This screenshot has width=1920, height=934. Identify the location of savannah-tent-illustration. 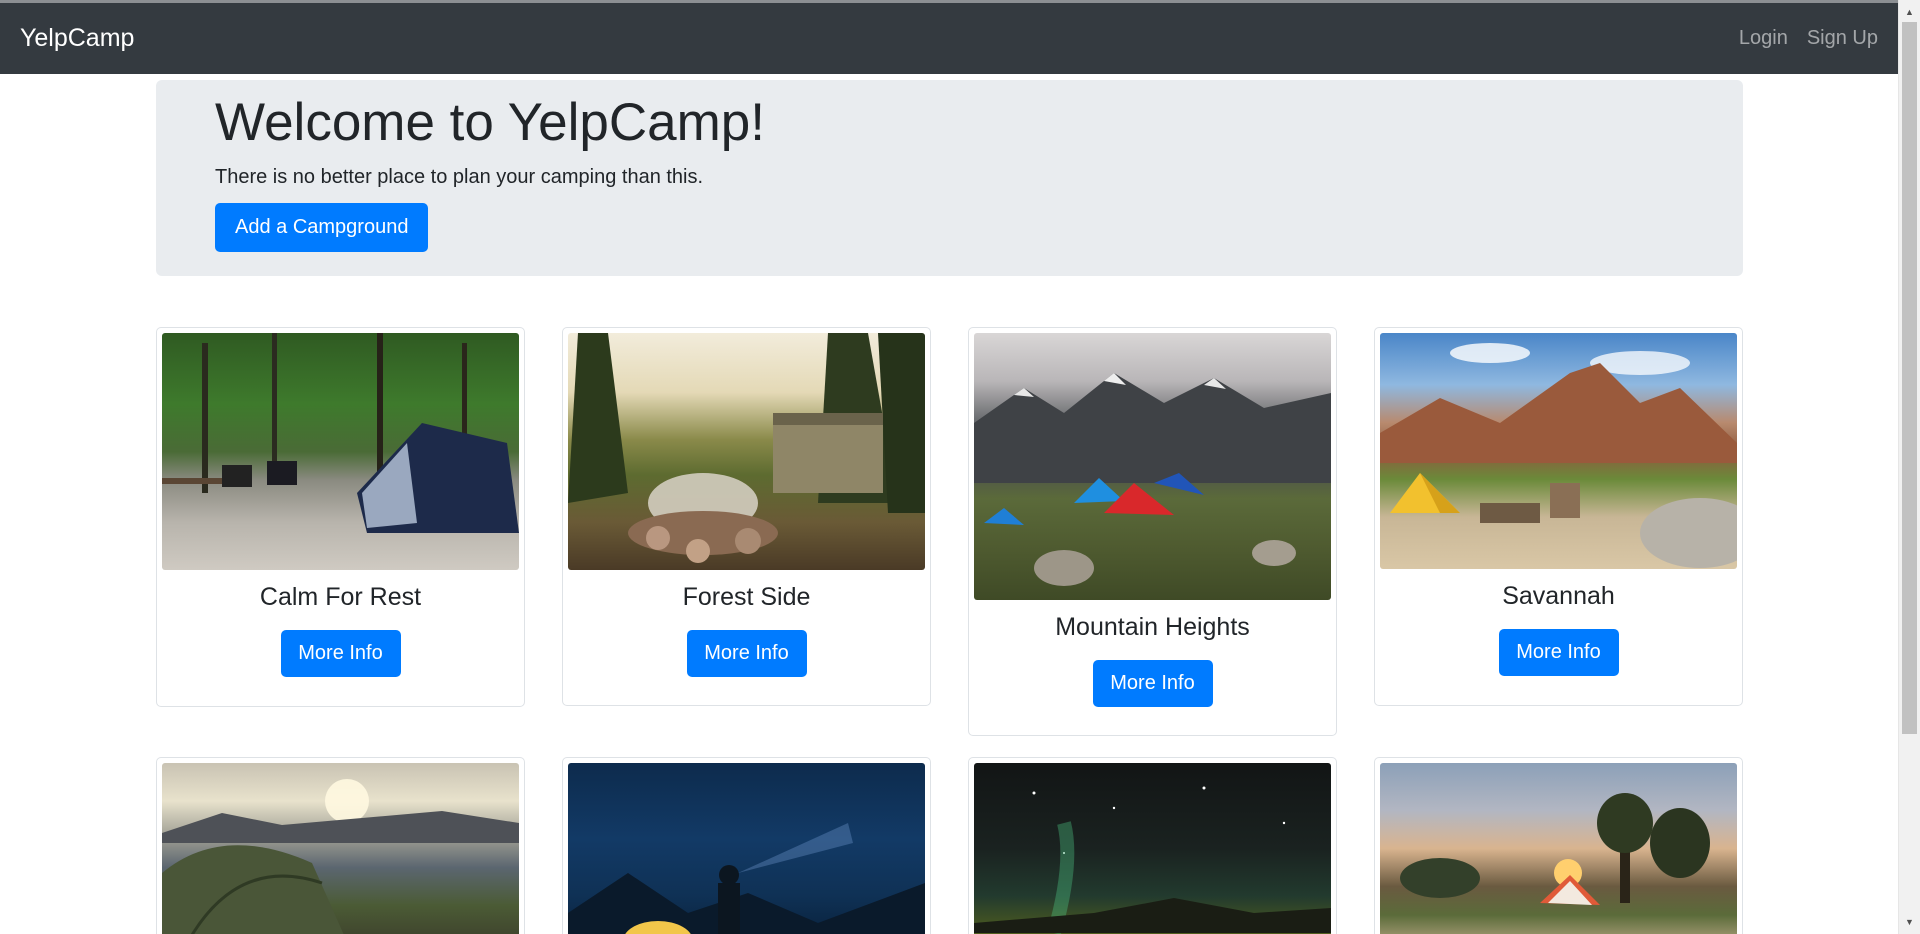
(1558, 455).